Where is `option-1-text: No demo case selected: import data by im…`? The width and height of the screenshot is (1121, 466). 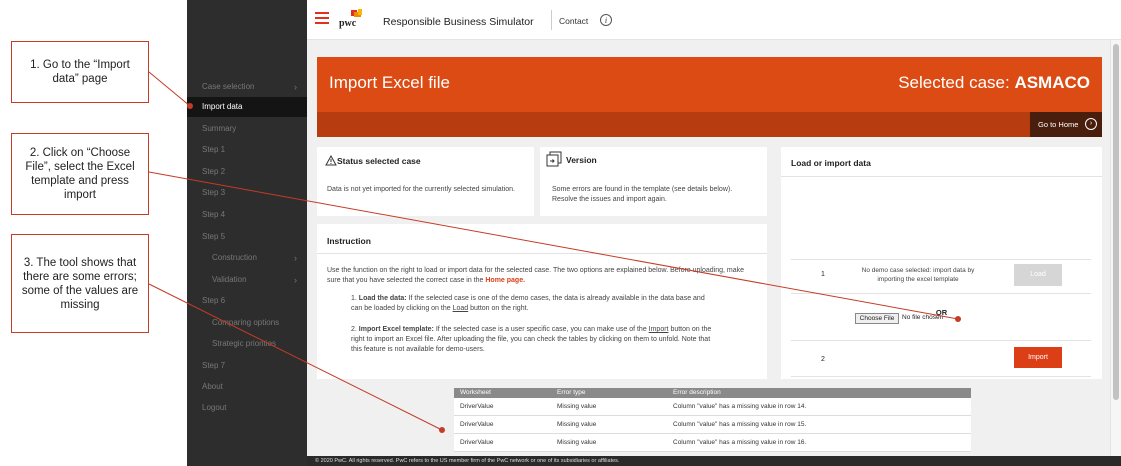 option-1-text: No demo case selected: import data by im… is located at coordinates (918, 275).